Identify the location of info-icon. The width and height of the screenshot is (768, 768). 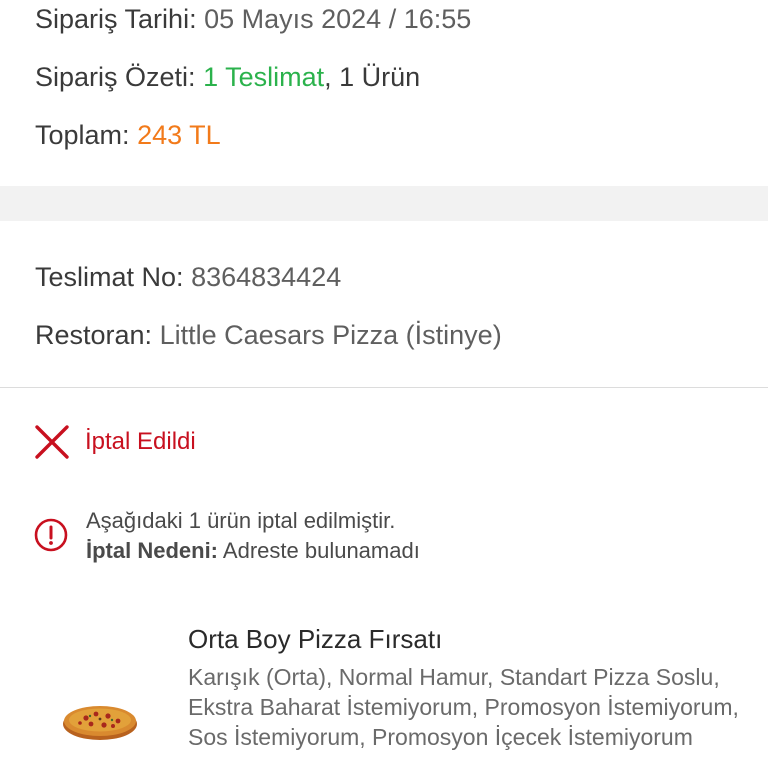
(51, 535).